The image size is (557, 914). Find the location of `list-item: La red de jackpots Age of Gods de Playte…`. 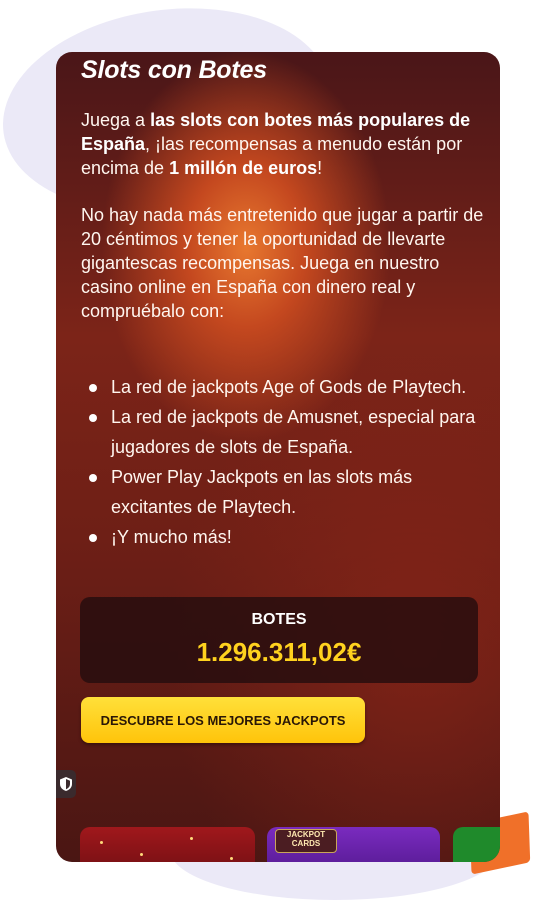

list-item: La red de jackpots Age of Gods de Playte… is located at coordinates (286, 387).